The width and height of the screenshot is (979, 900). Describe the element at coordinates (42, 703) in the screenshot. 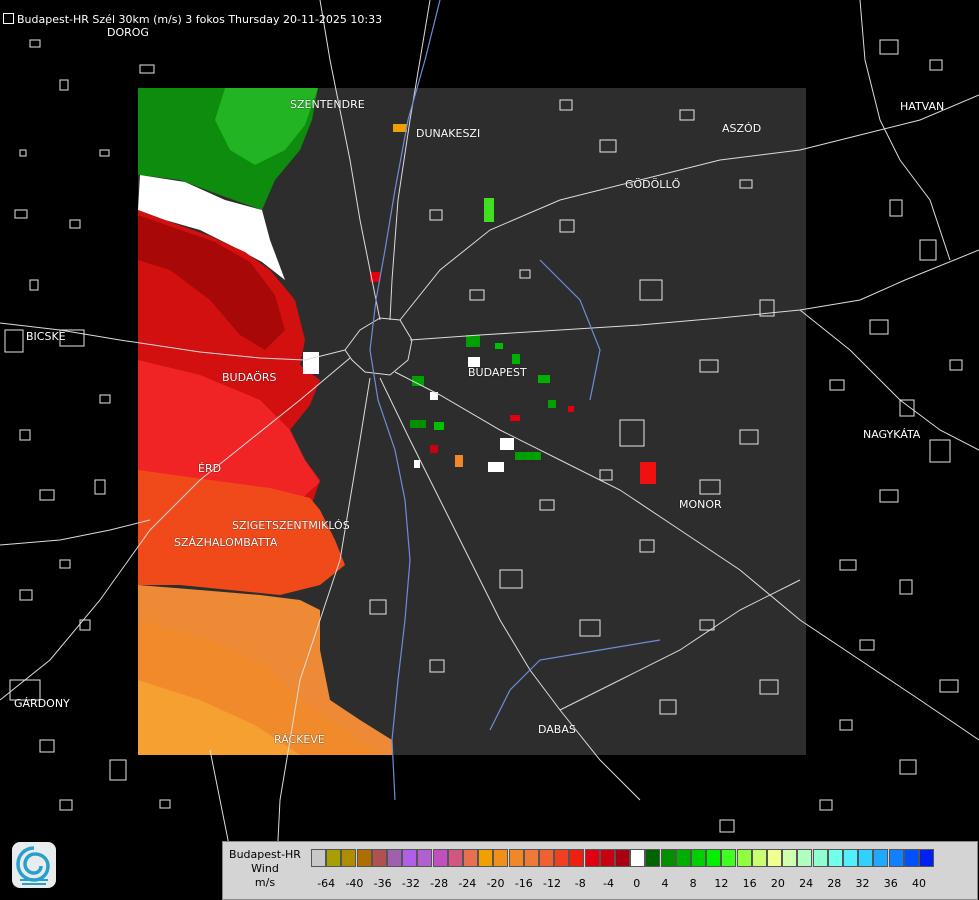

I see `city-label: GÁRDONY` at that location.